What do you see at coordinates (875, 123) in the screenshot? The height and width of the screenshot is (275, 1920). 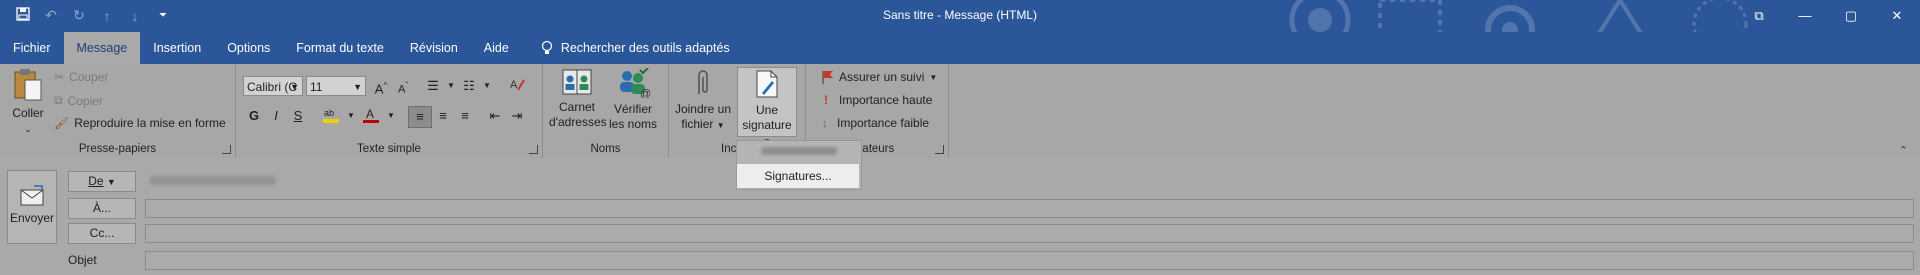 I see `low-importance-button: ↓ Importance faible` at bounding box center [875, 123].